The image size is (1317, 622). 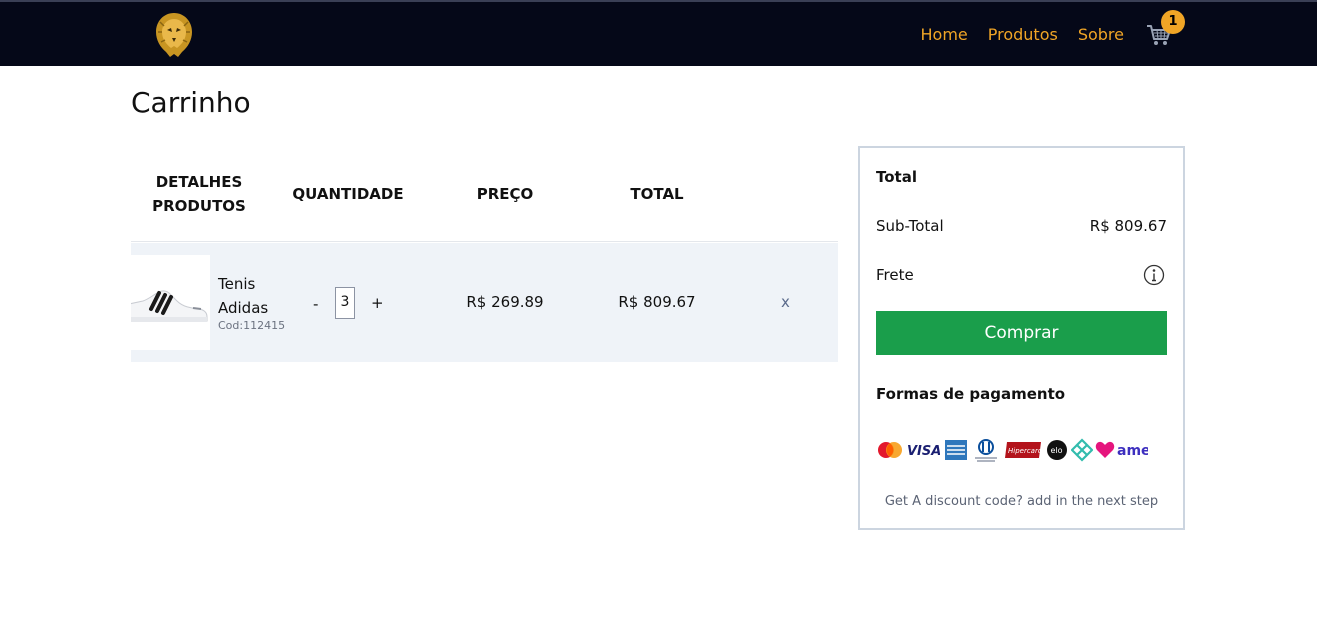 What do you see at coordinates (1105, 449) in the screenshot?
I see `heart-icon` at bounding box center [1105, 449].